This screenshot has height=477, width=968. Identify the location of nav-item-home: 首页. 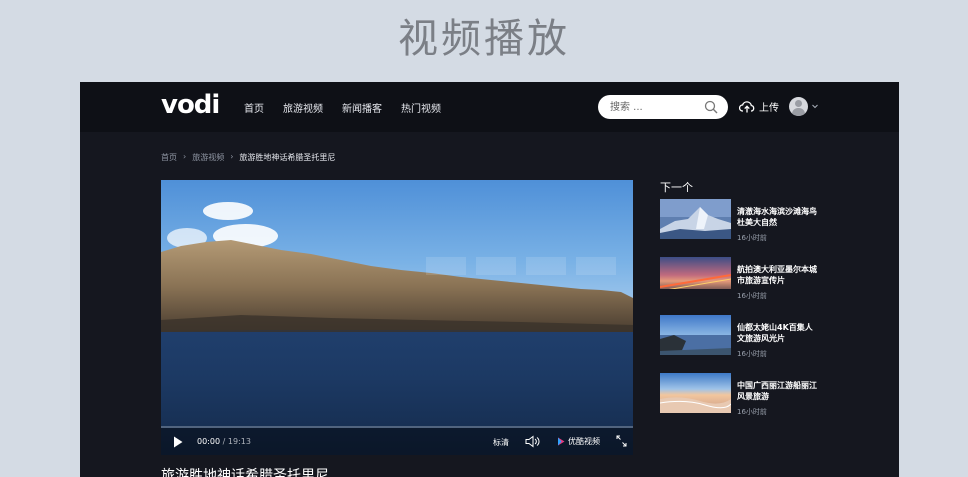
(254, 107).